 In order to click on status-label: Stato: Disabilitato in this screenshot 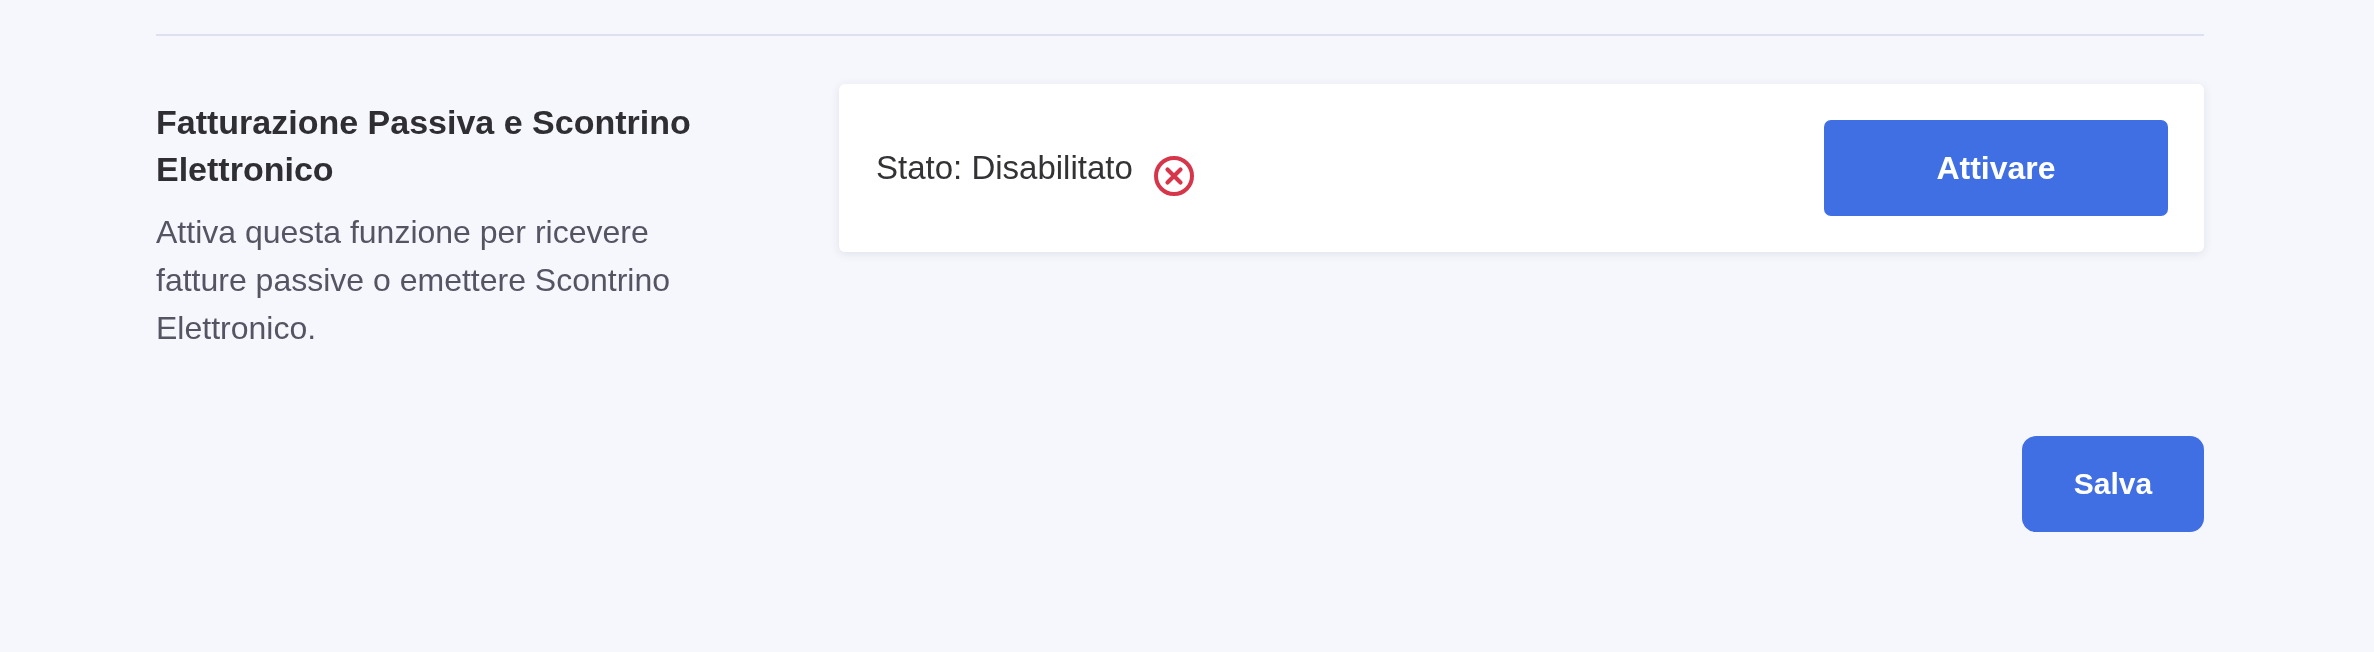, I will do `click(1004, 168)`.